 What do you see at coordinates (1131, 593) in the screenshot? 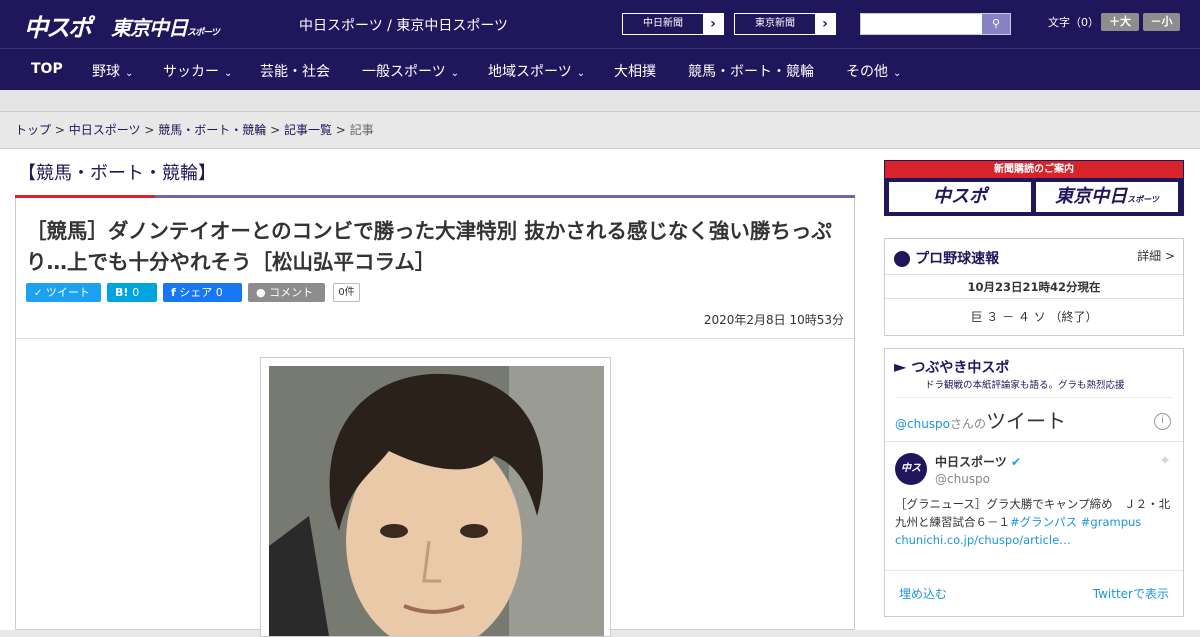
I see `view-on-twitter-link: Twitterで表示` at bounding box center [1131, 593].